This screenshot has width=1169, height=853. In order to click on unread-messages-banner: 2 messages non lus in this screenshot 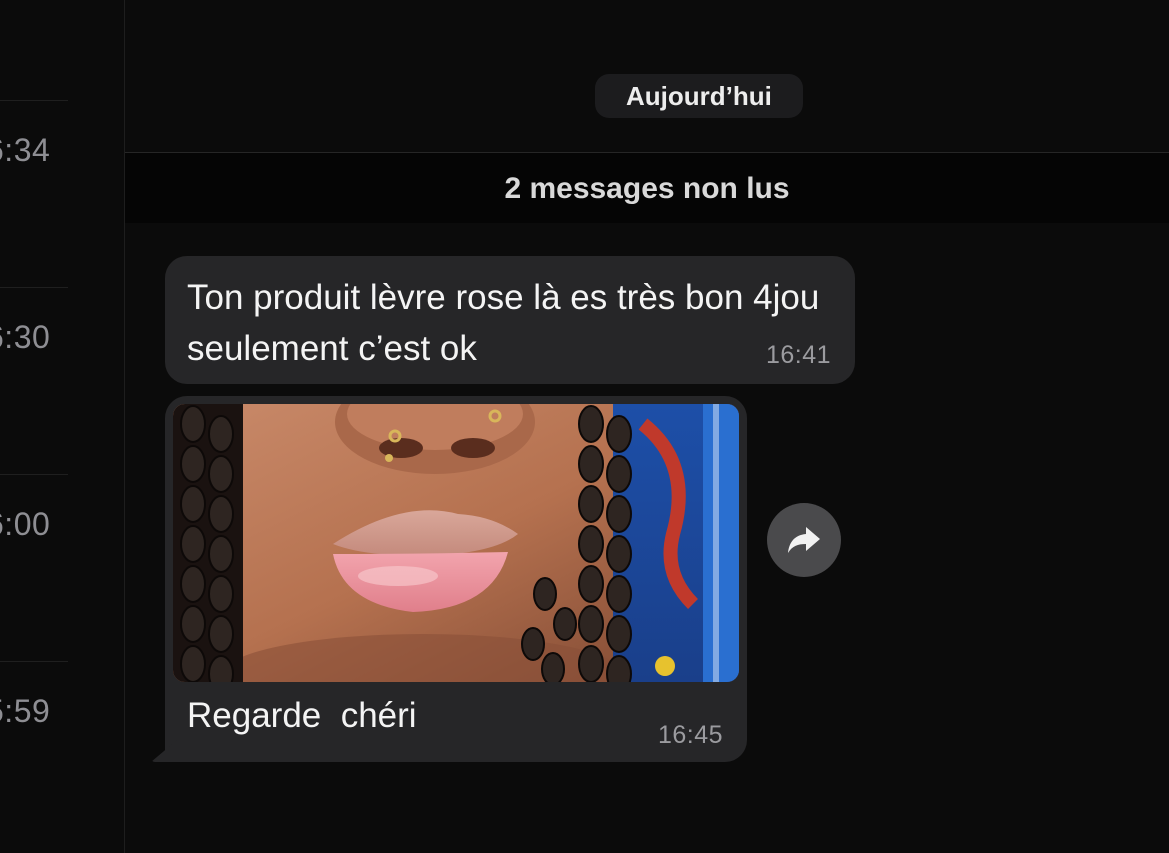, I will do `click(647, 187)`.